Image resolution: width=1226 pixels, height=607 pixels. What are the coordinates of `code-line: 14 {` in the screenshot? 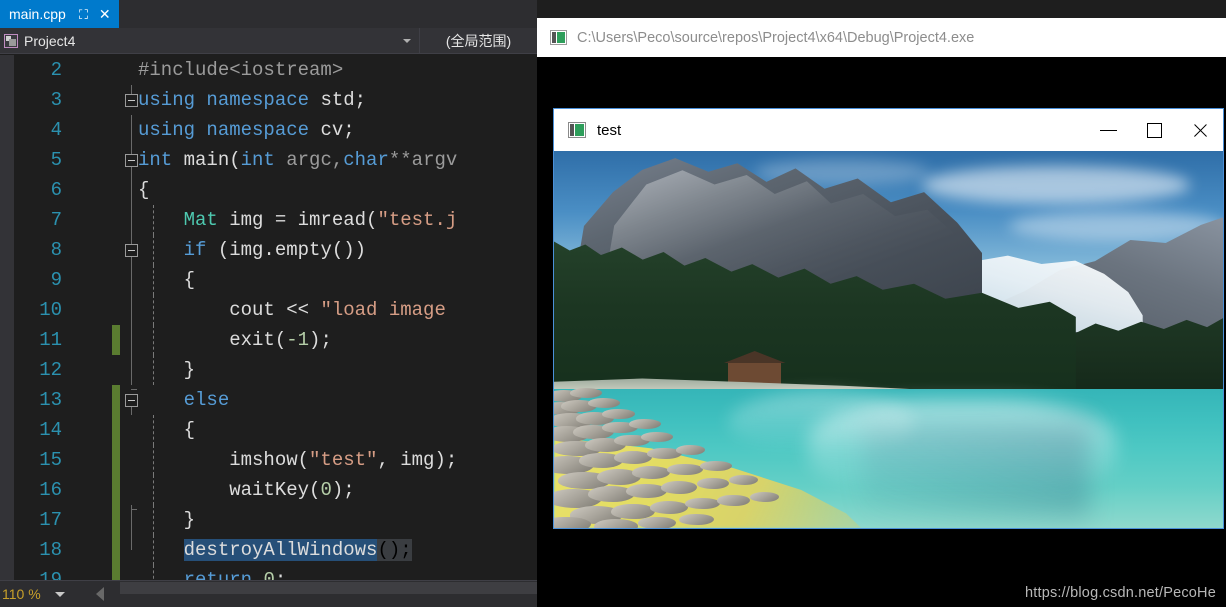 It's located at (275, 430).